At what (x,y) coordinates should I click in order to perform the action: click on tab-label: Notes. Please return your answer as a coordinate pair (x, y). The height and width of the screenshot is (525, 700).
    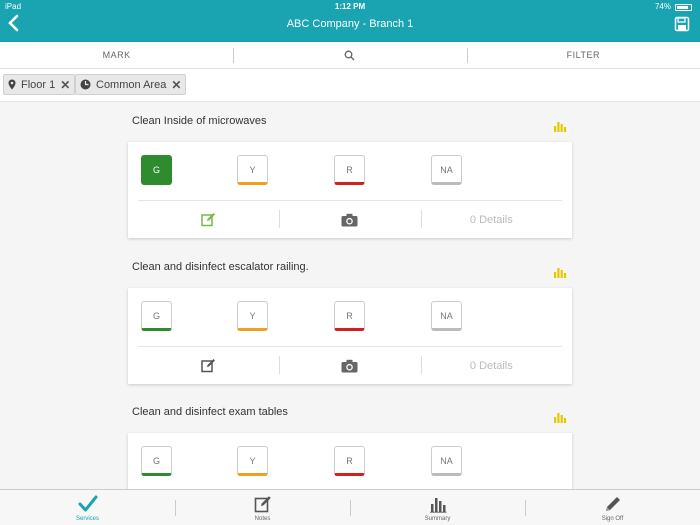
    Looking at the image, I should click on (262, 519).